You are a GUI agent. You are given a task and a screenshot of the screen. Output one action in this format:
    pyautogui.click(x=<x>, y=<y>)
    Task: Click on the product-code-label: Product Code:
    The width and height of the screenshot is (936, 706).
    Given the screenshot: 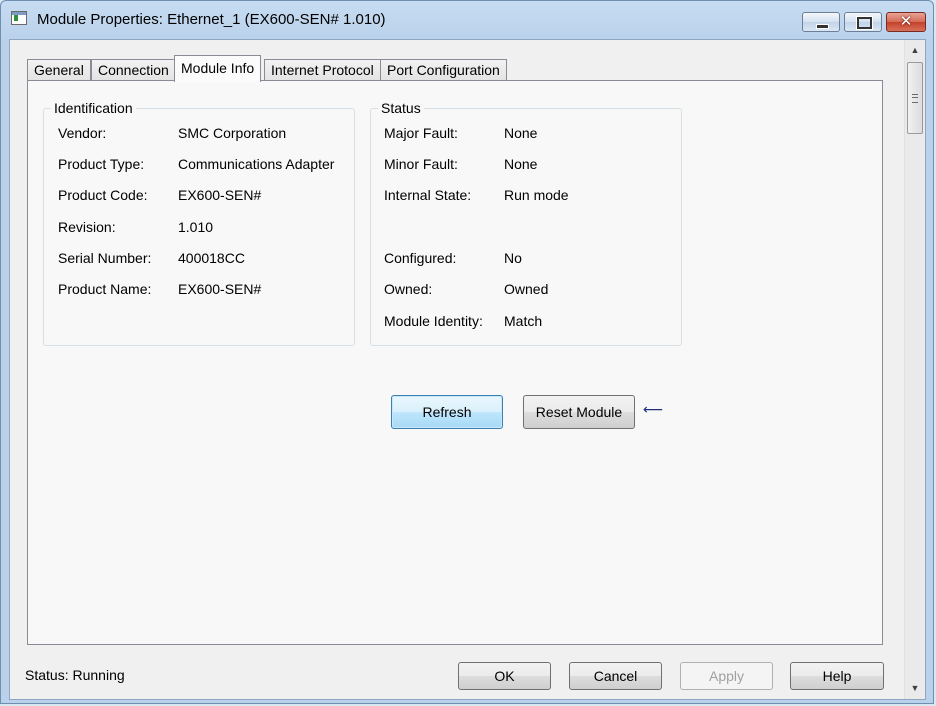 What is the action you would take?
    pyautogui.click(x=103, y=195)
    